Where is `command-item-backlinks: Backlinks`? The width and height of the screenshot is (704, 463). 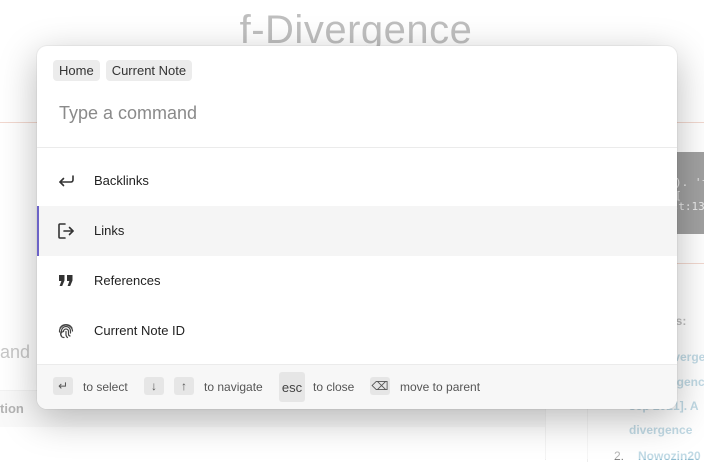
command-item-backlinks: Backlinks is located at coordinates (357, 181).